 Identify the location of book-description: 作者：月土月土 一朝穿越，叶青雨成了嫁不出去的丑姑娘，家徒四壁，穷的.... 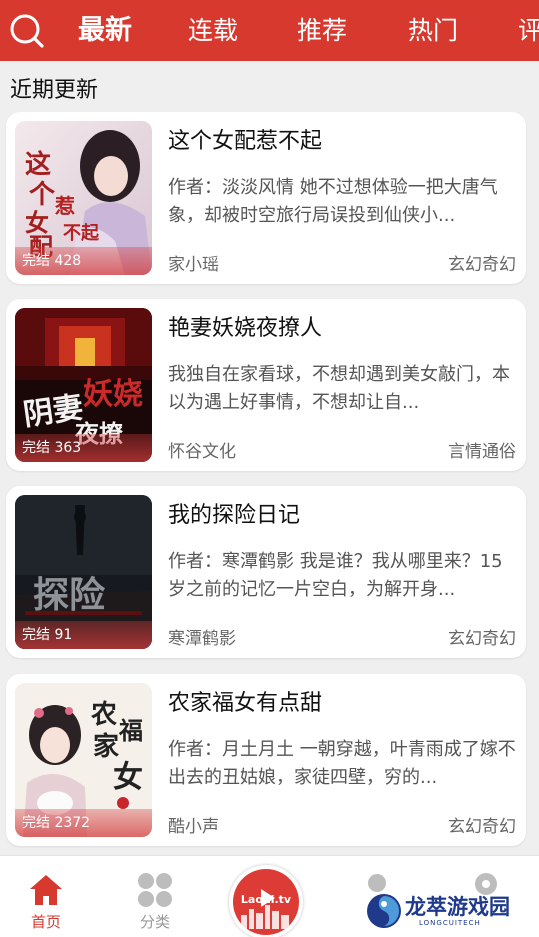
(342, 763).